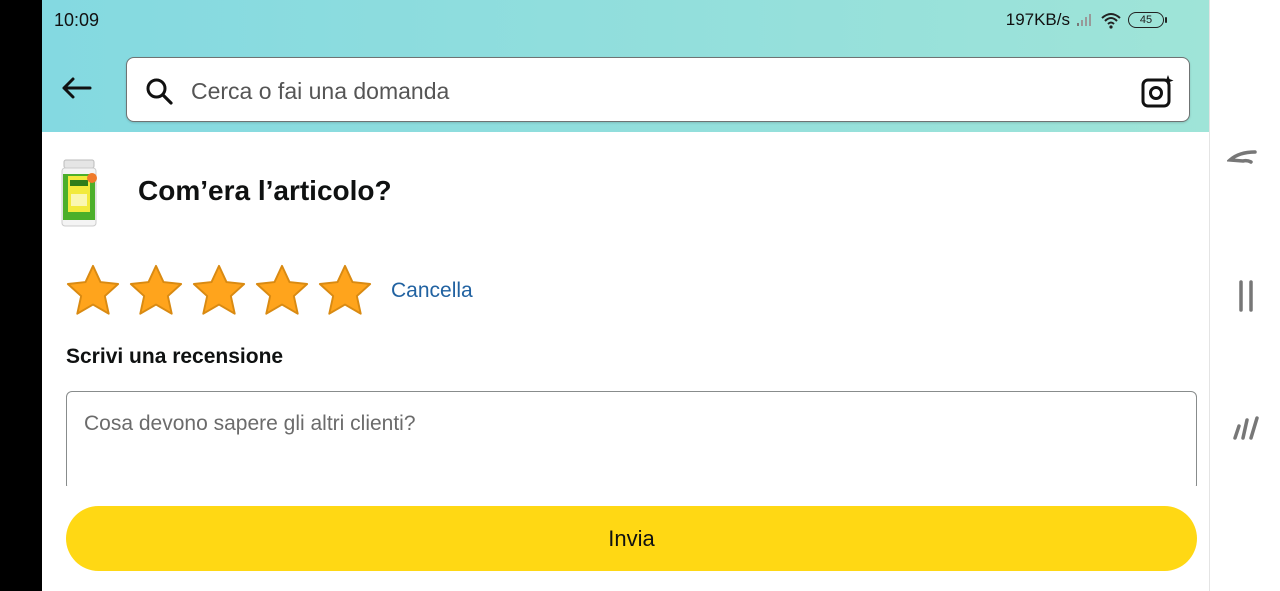  Describe the element at coordinates (282, 291) in the screenshot. I see `star-4-icon` at that location.